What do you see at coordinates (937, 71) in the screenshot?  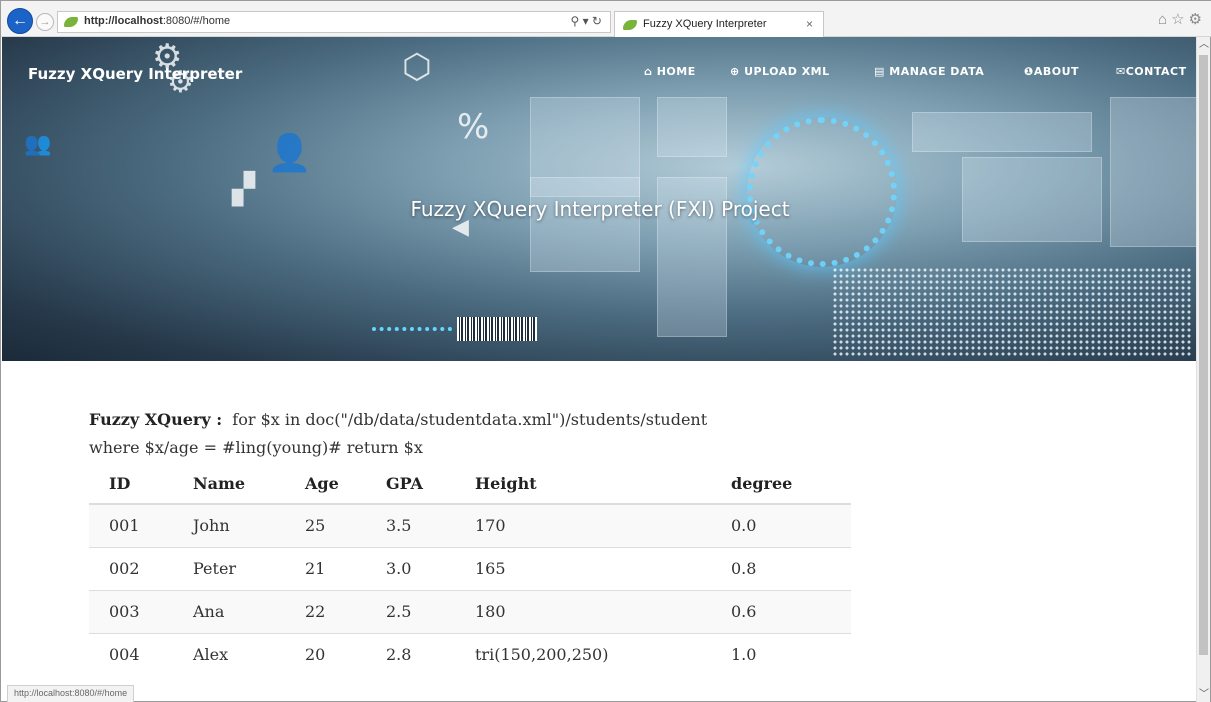 I see `nav-manage-data-label: MANAGE DATA` at bounding box center [937, 71].